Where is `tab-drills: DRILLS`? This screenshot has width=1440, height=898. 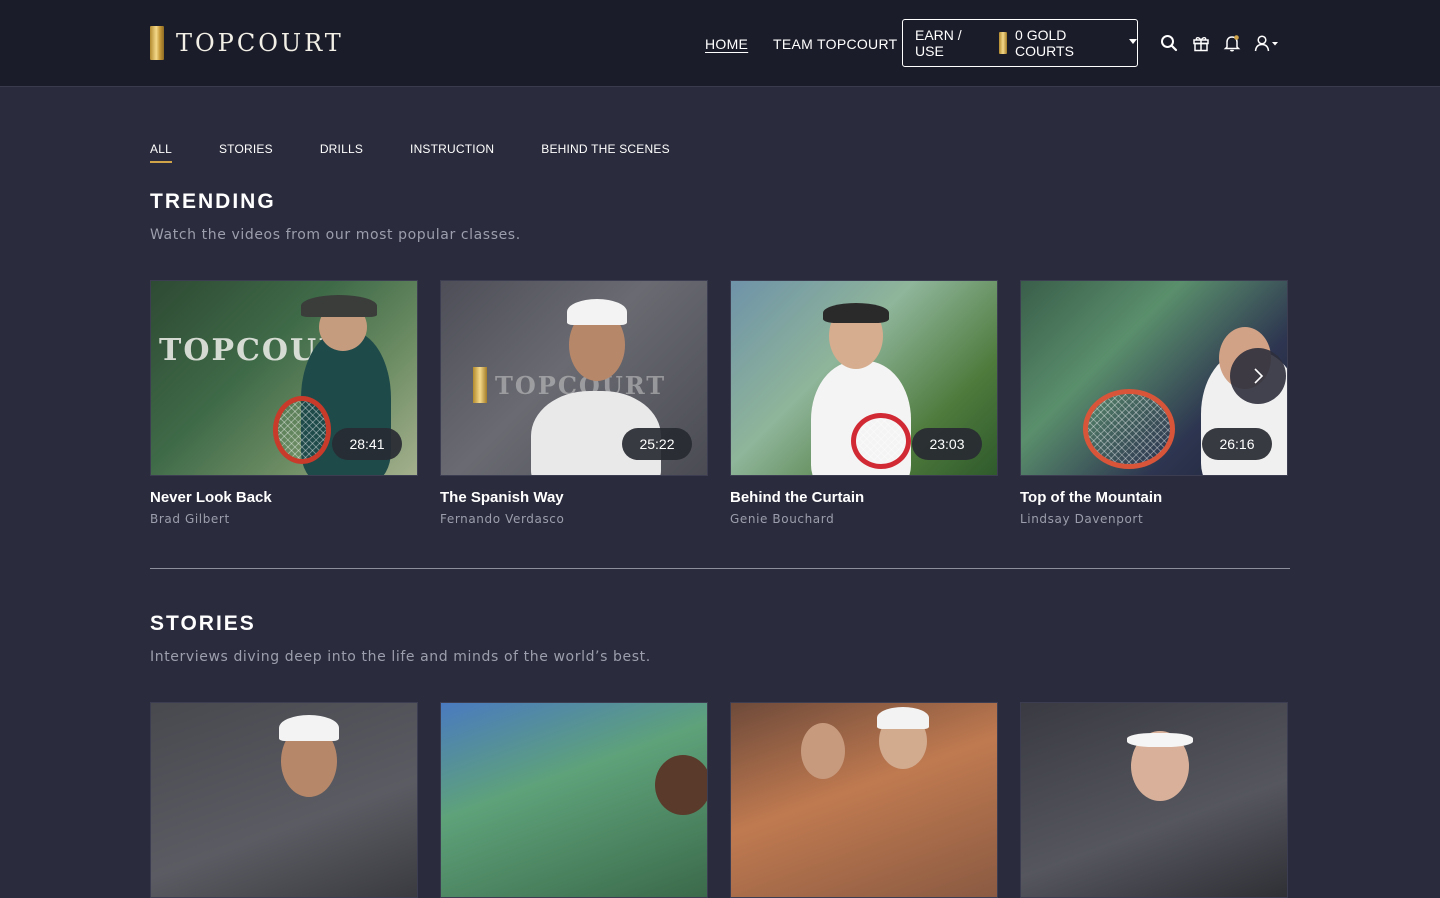
tab-drills: DRILLS is located at coordinates (341, 152).